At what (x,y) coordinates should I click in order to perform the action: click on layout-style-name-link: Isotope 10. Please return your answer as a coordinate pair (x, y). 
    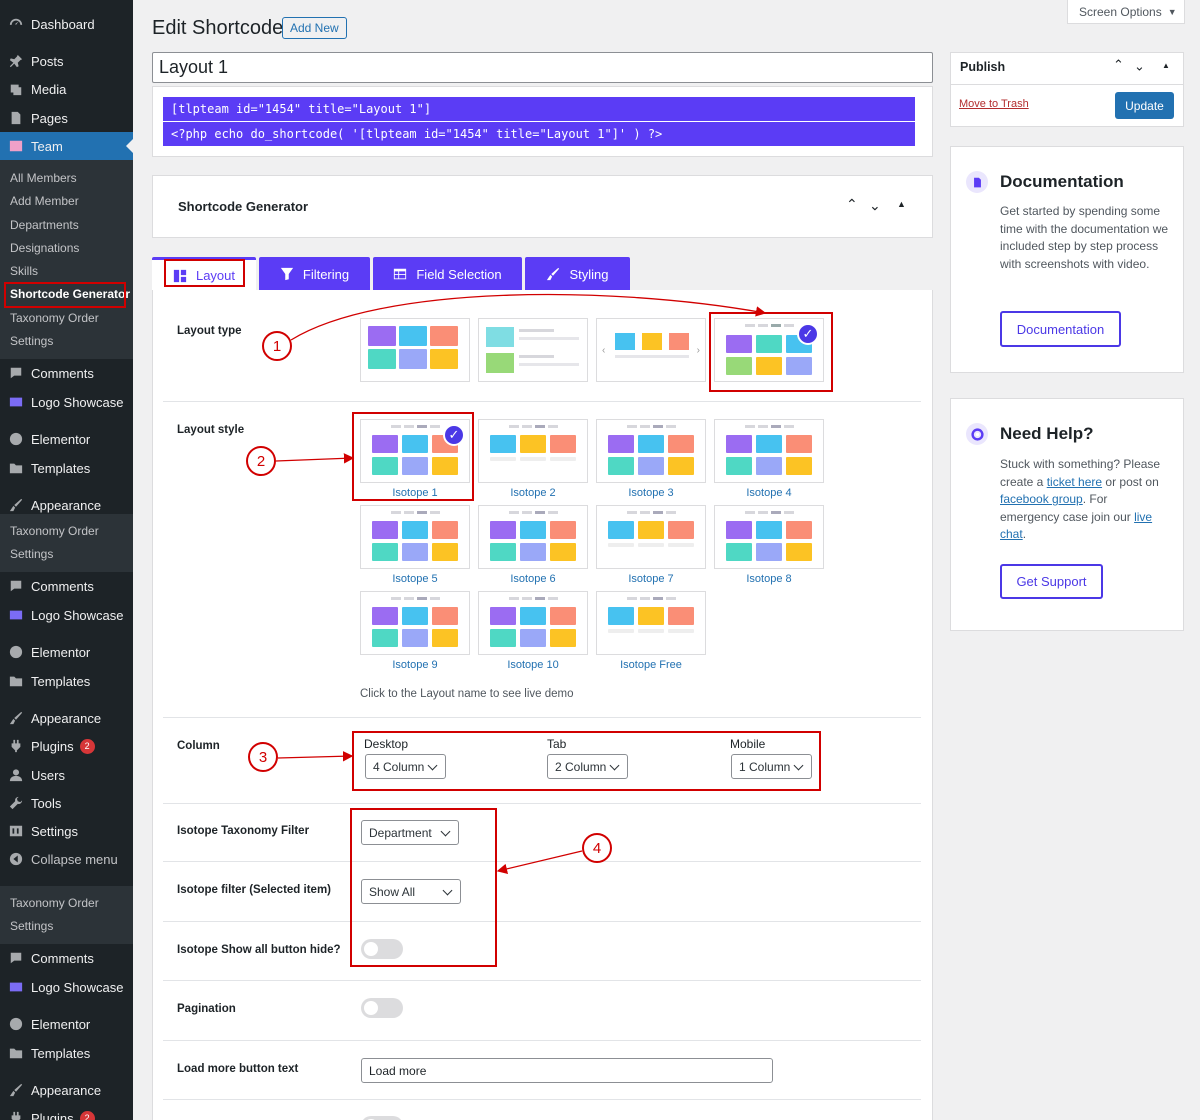
    Looking at the image, I should click on (533, 665).